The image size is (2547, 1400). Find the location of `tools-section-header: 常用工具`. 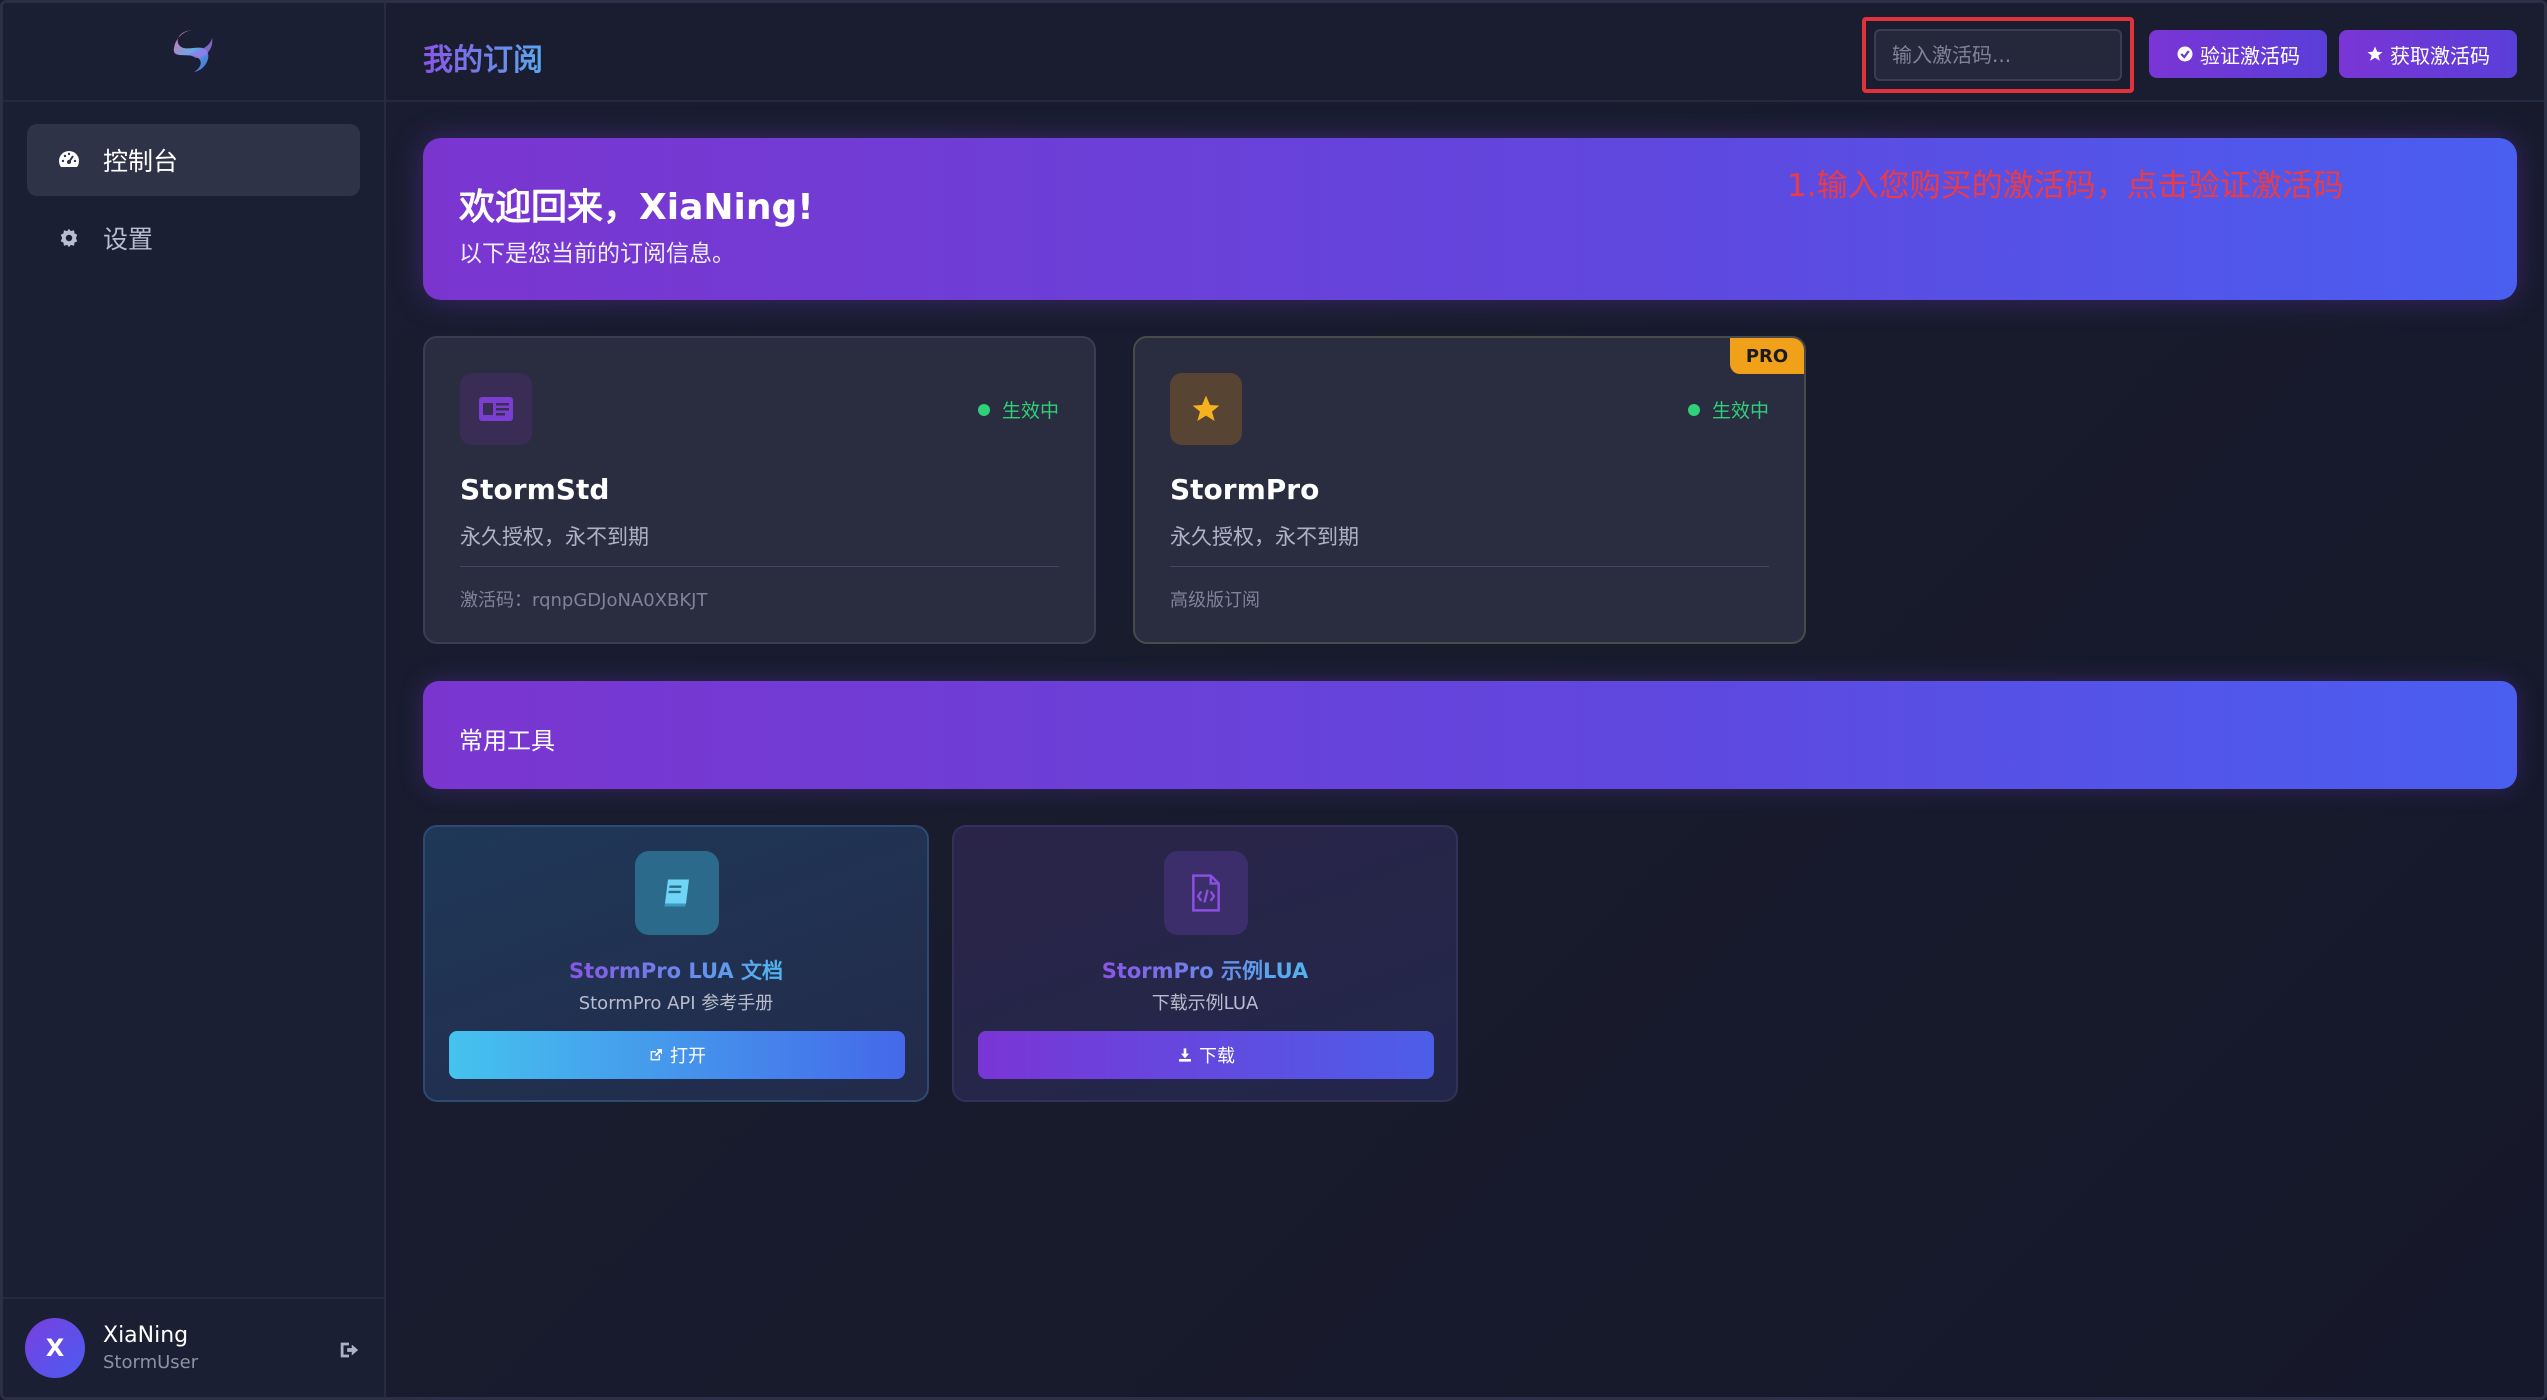

tools-section-header: 常用工具 is located at coordinates (1470, 735).